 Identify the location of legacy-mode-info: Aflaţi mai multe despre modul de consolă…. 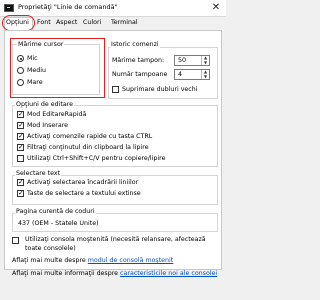
(92, 260).